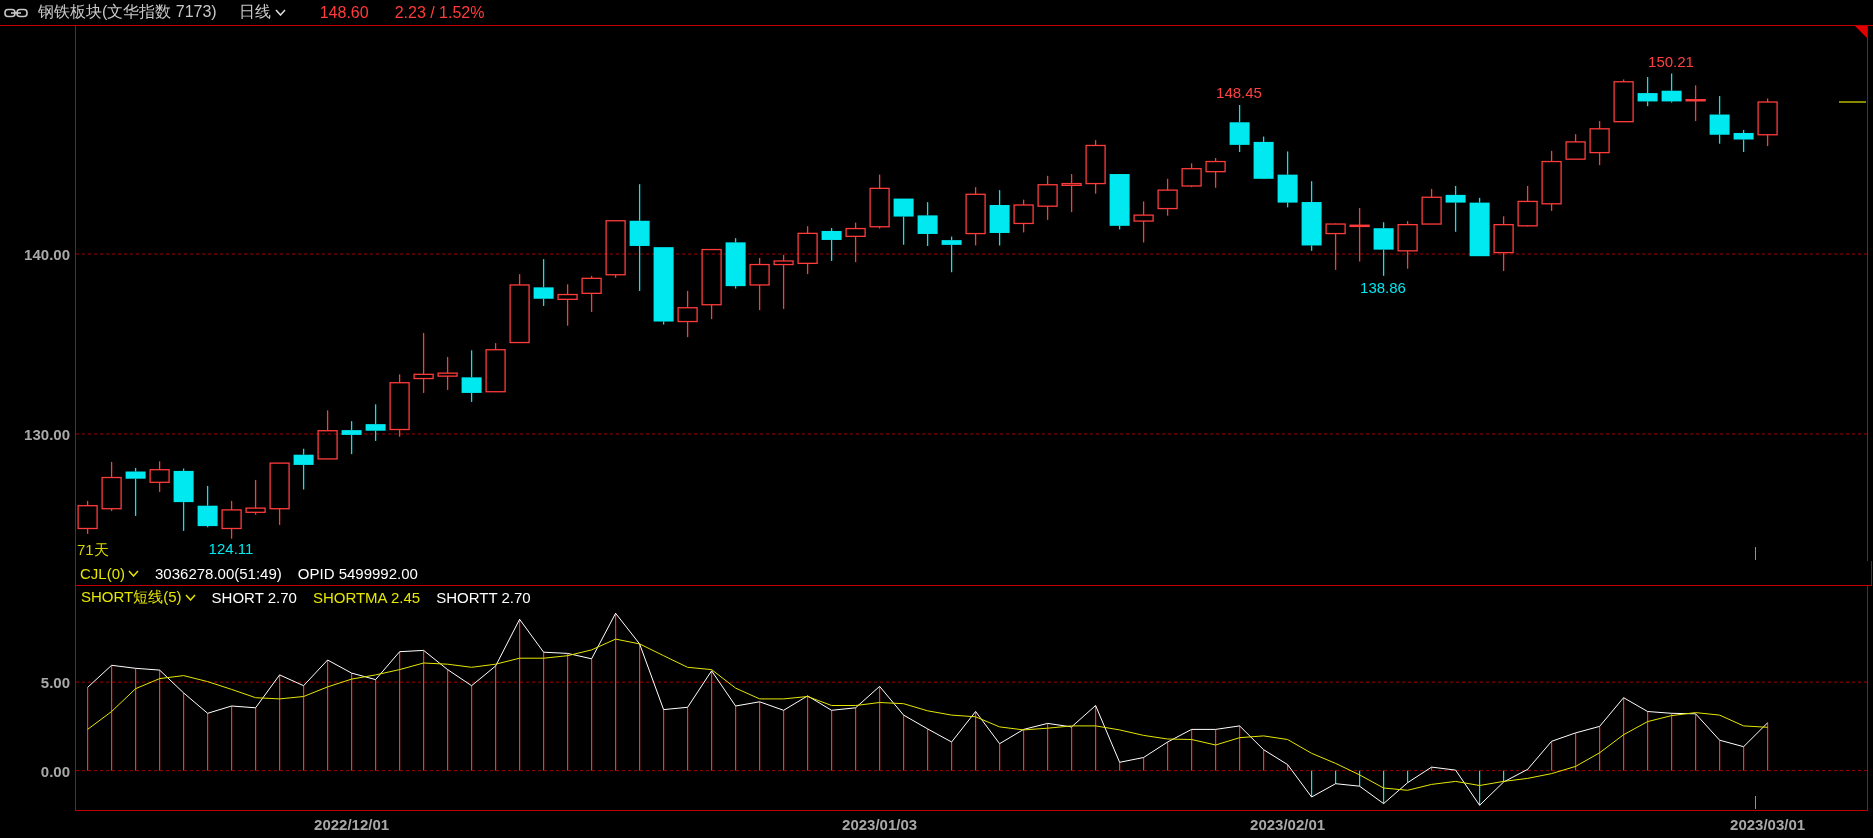  What do you see at coordinates (47, 434) in the screenshot?
I see `price-axis-label: 130.00` at bounding box center [47, 434].